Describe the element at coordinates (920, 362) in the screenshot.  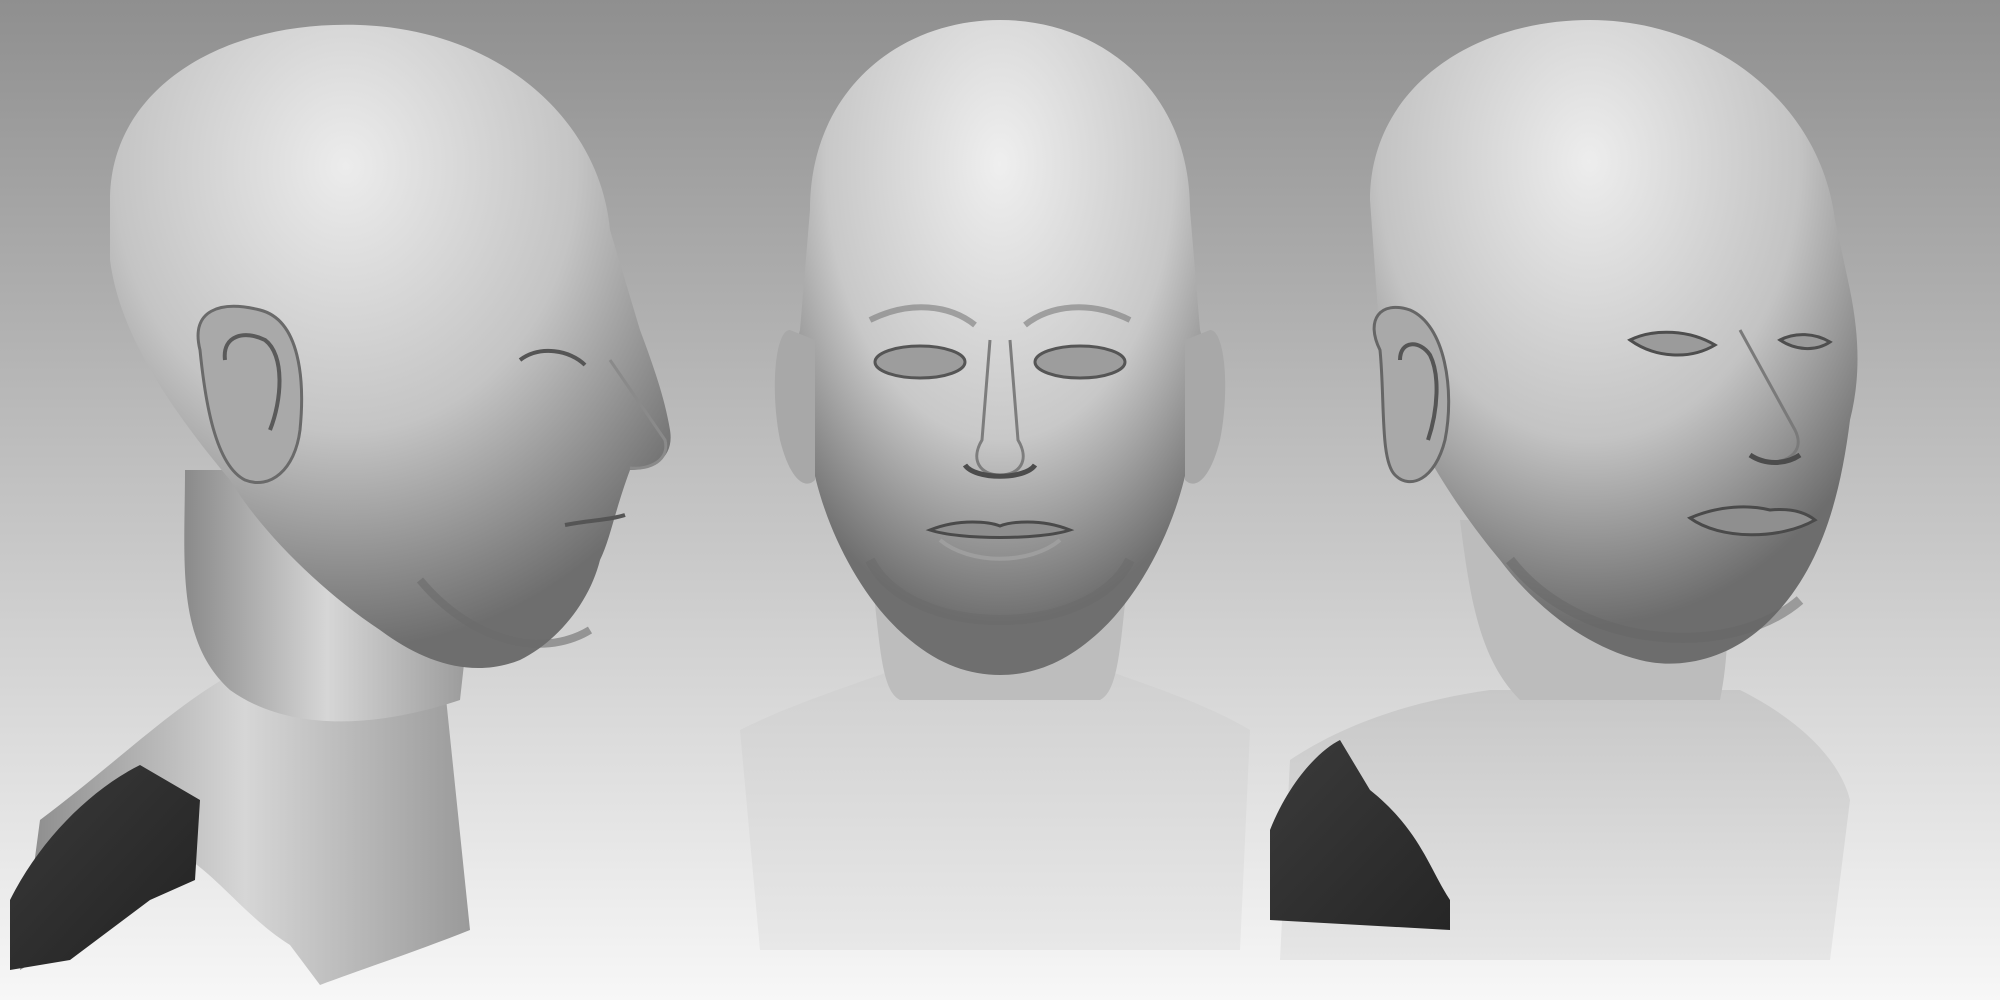
I see `eye-left` at that location.